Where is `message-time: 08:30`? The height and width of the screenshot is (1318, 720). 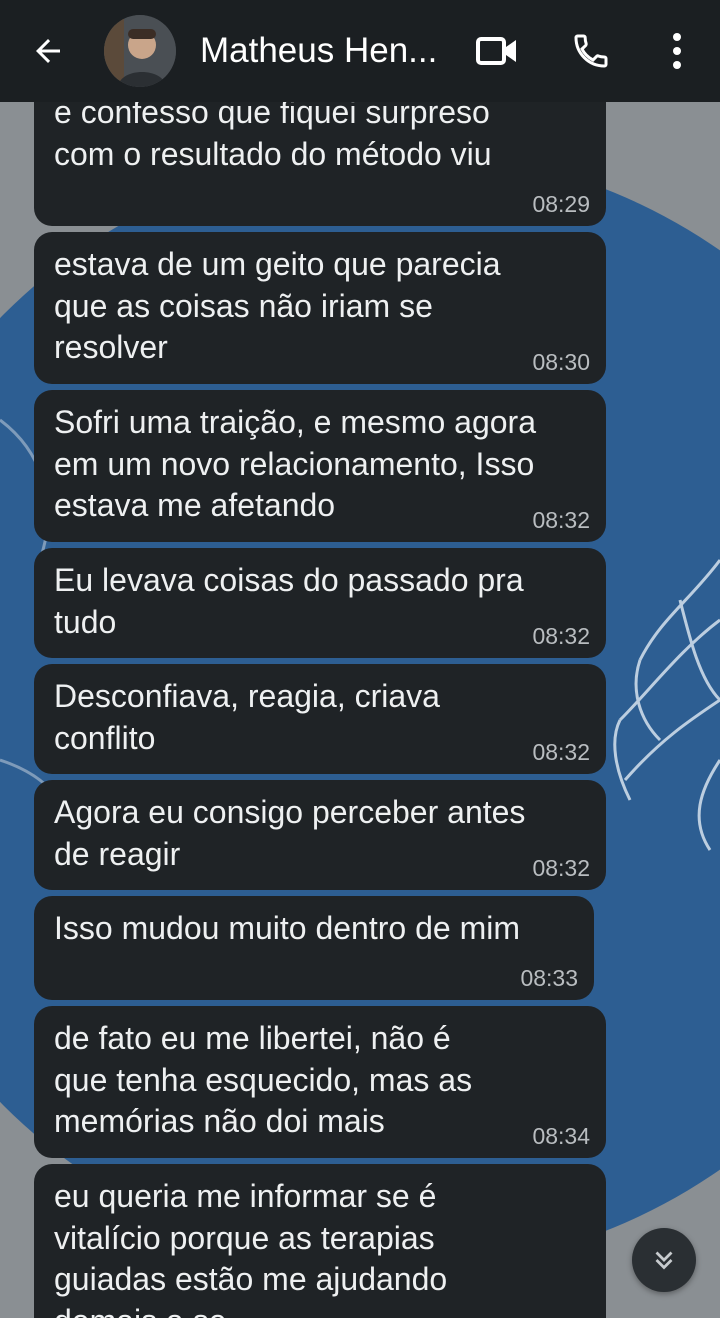 message-time: 08:30 is located at coordinates (561, 362).